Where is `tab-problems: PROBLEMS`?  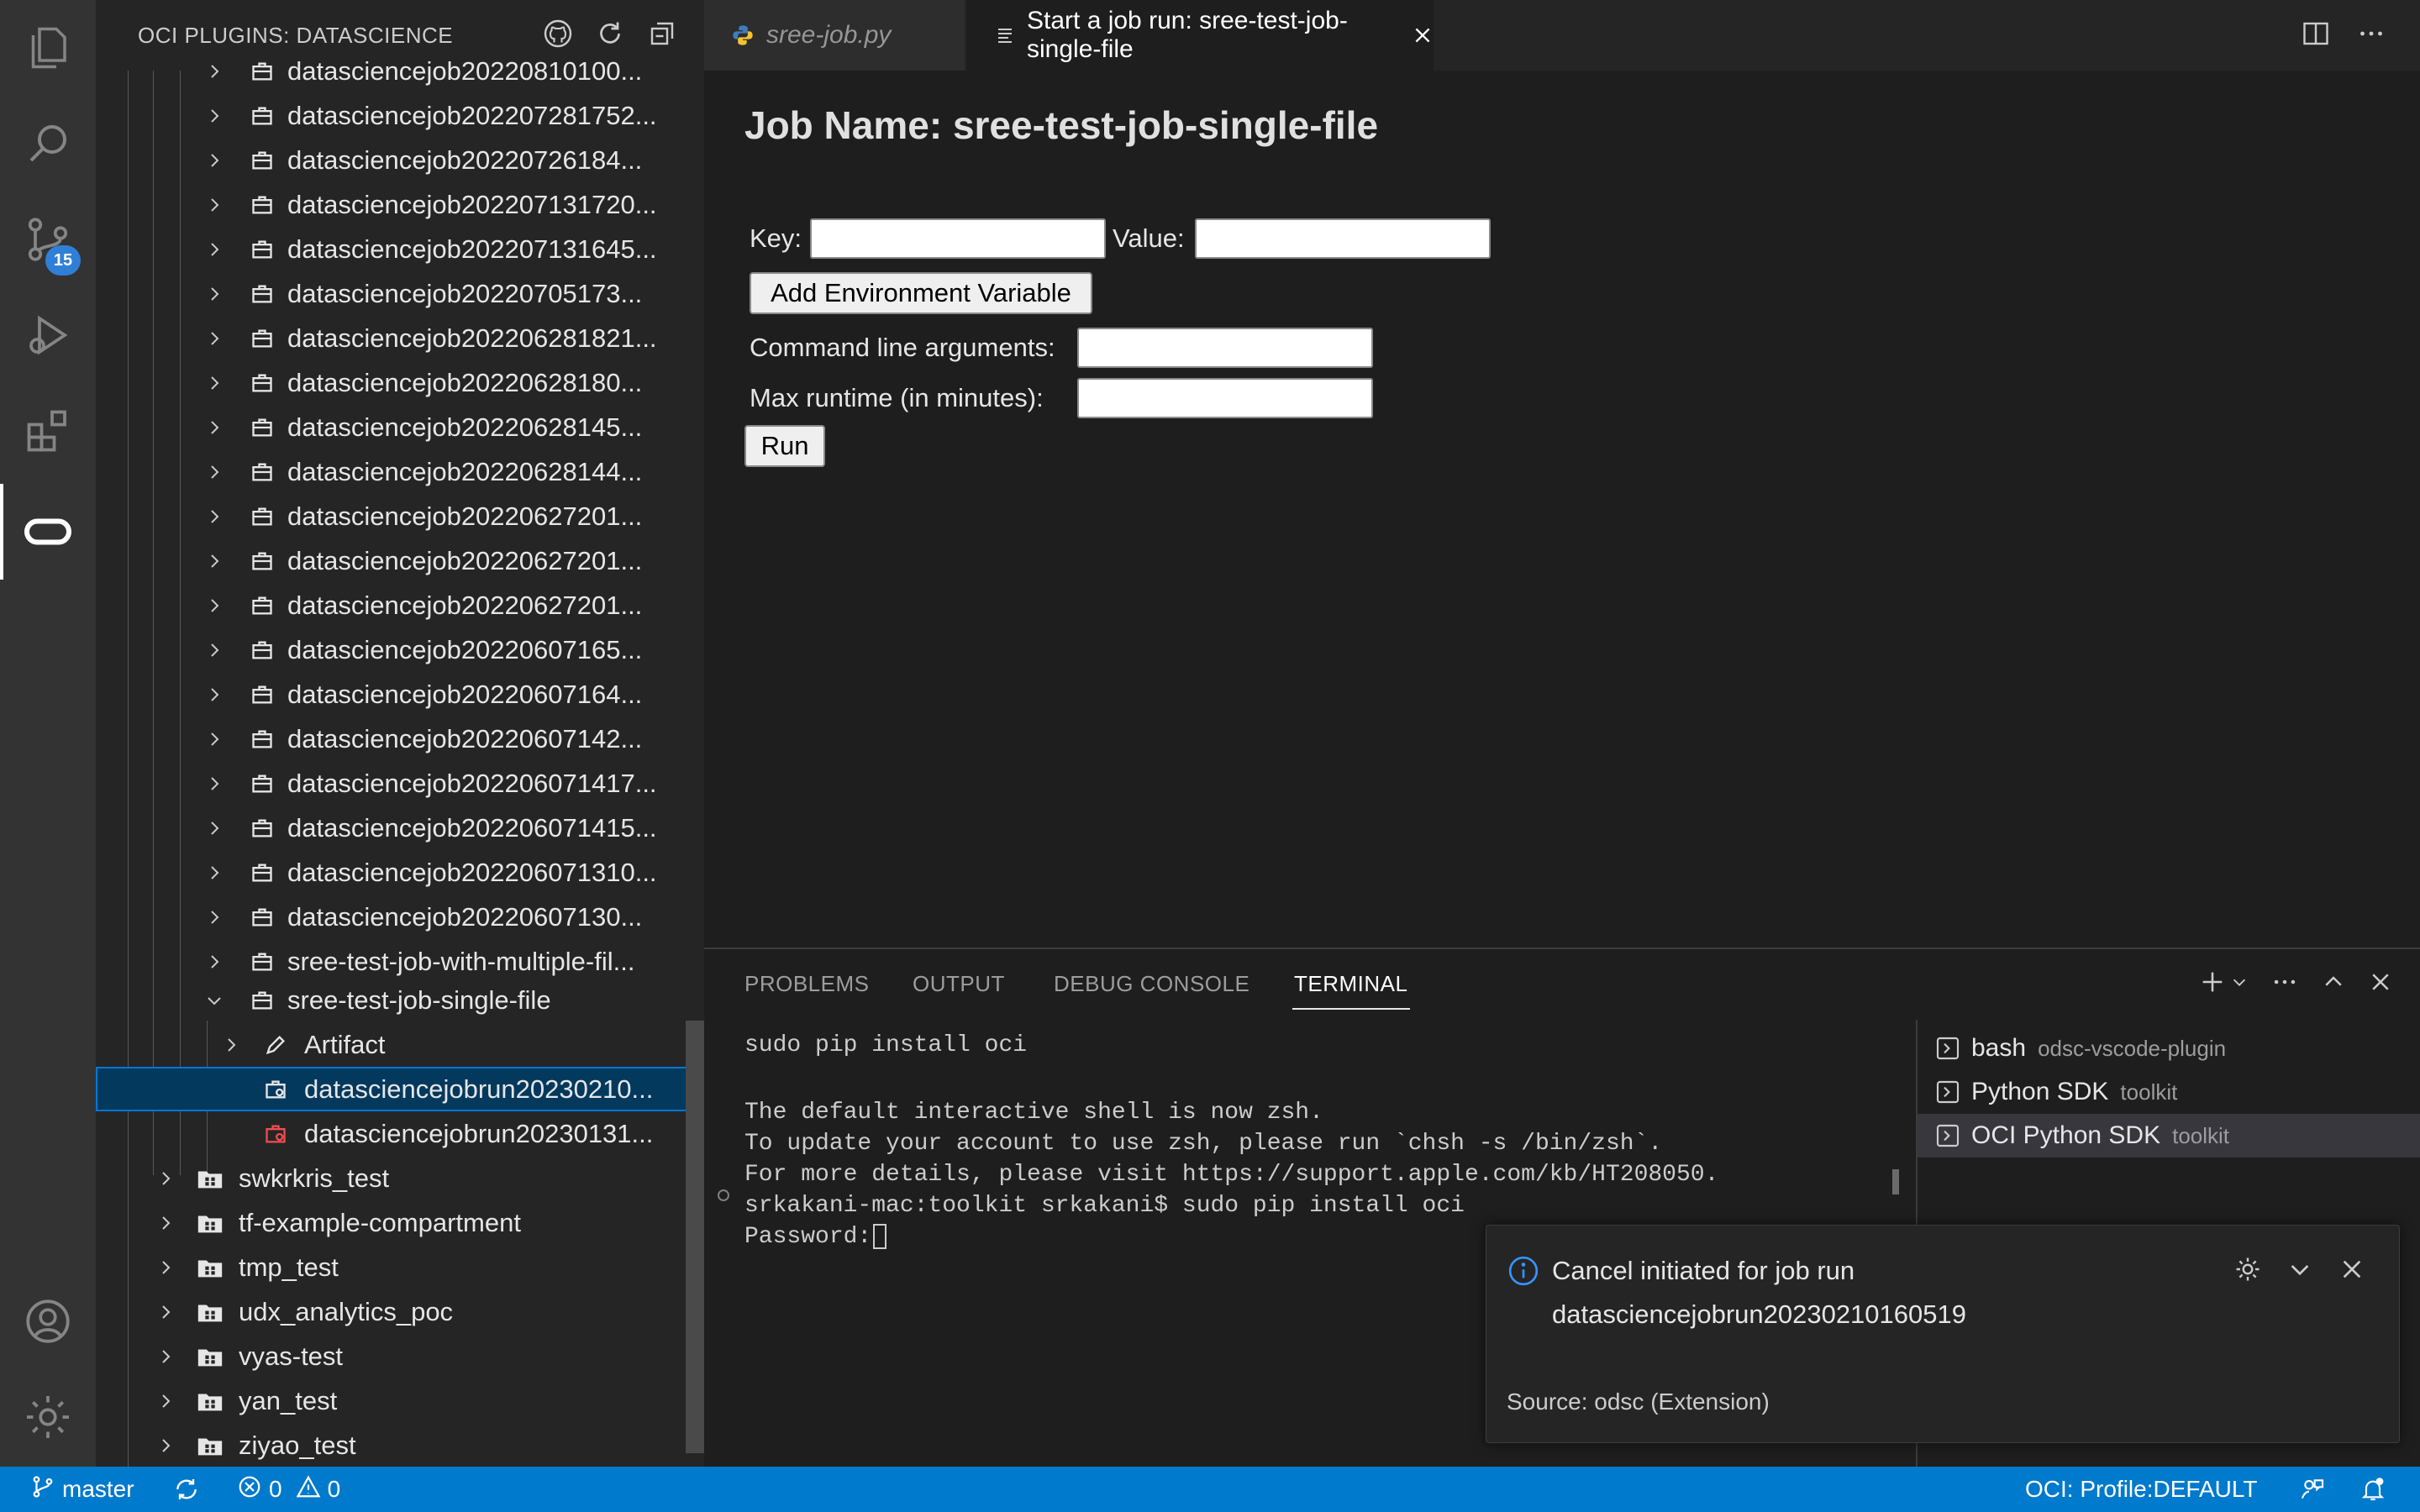
tab-problems: PROBLEMS is located at coordinates (807, 984).